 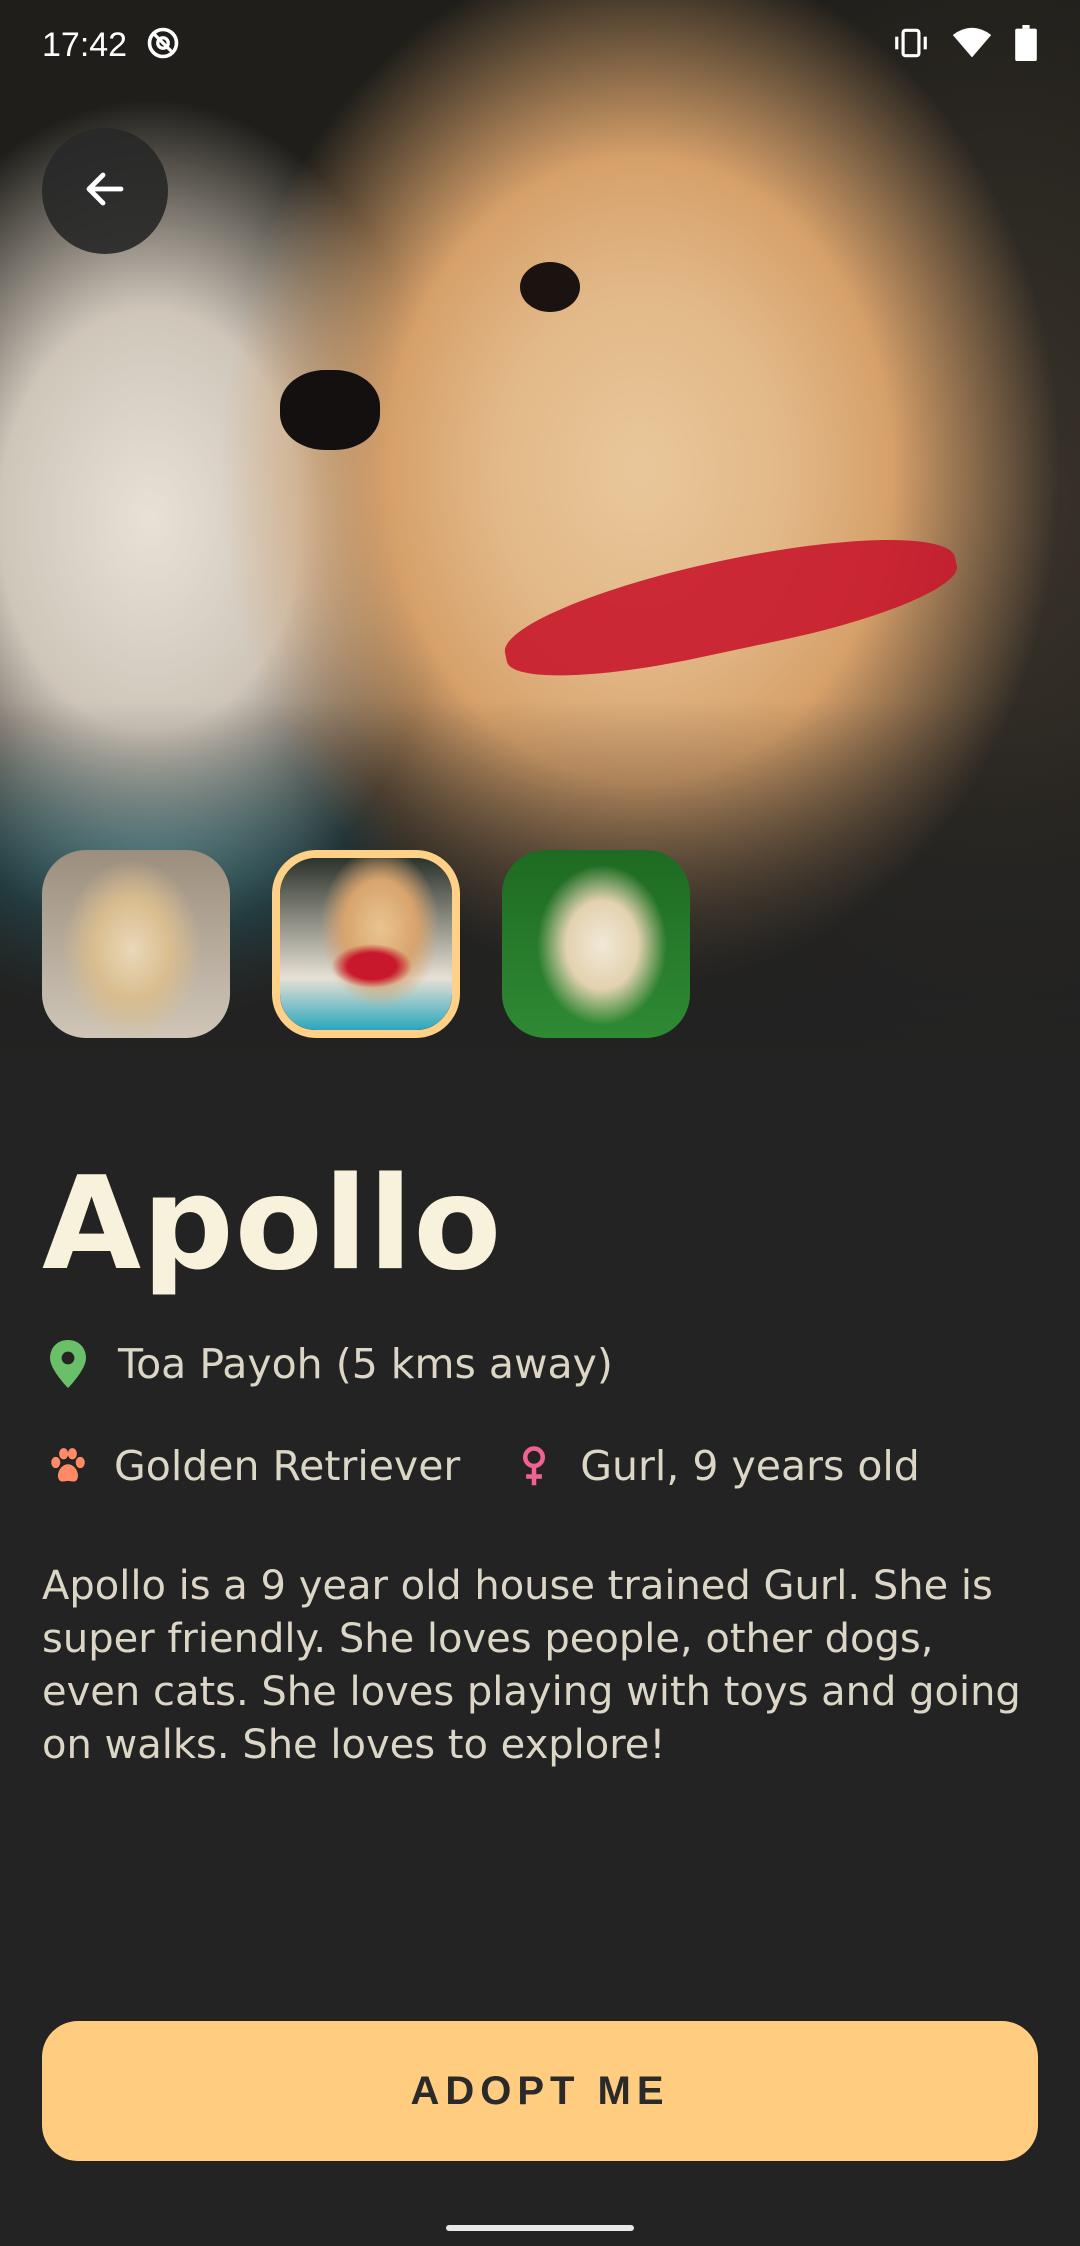 What do you see at coordinates (365, 1364) in the screenshot?
I see `location-text: Toa Payoh (5 kms away)` at bounding box center [365, 1364].